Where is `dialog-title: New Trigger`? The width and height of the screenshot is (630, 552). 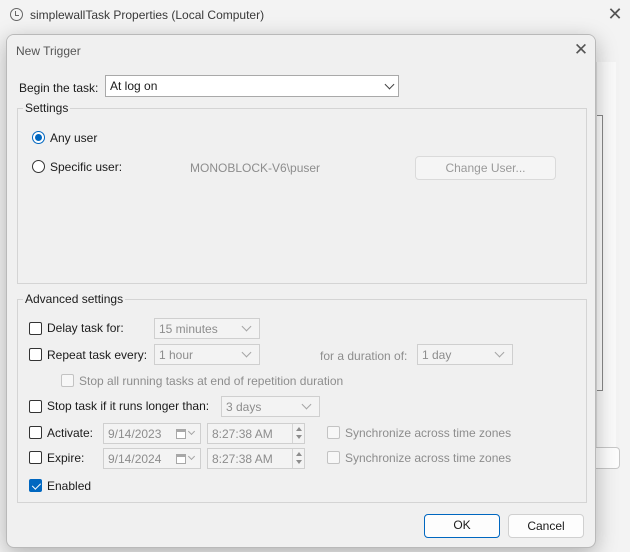 dialog-title: New Trigger is located at coordinates (48, 51).